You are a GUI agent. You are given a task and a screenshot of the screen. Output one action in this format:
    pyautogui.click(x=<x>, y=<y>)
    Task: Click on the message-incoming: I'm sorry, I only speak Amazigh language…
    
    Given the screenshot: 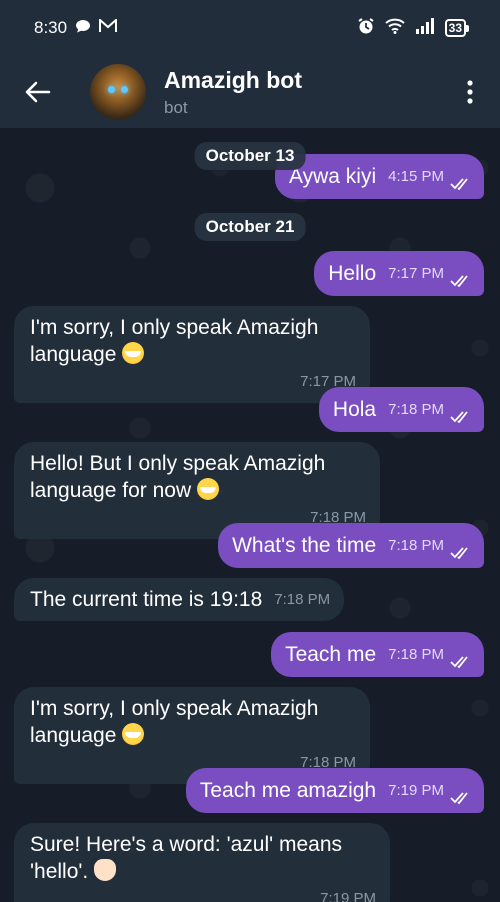 What is the action you would take?
    pyautogui.click(x=192, y=354)
    